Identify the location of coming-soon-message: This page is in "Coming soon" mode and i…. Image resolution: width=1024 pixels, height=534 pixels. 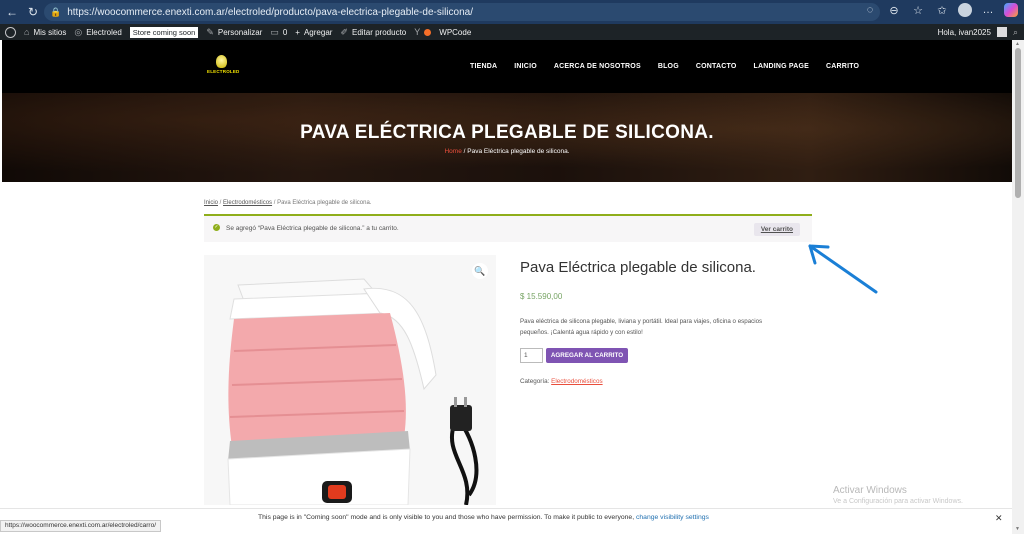
(483, 517).